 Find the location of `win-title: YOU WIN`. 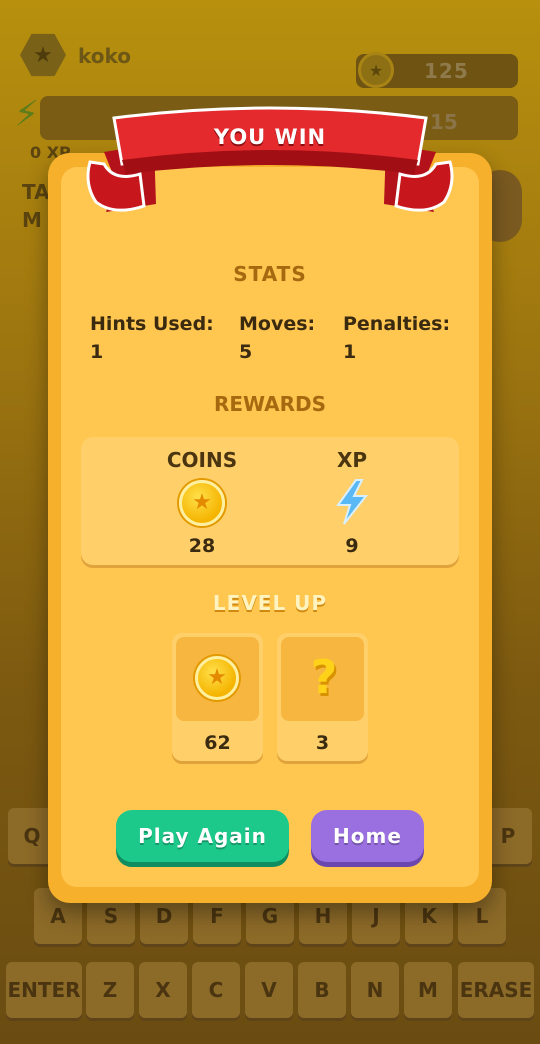

win-title: YOU WIN is located at coordinates (270, 137).